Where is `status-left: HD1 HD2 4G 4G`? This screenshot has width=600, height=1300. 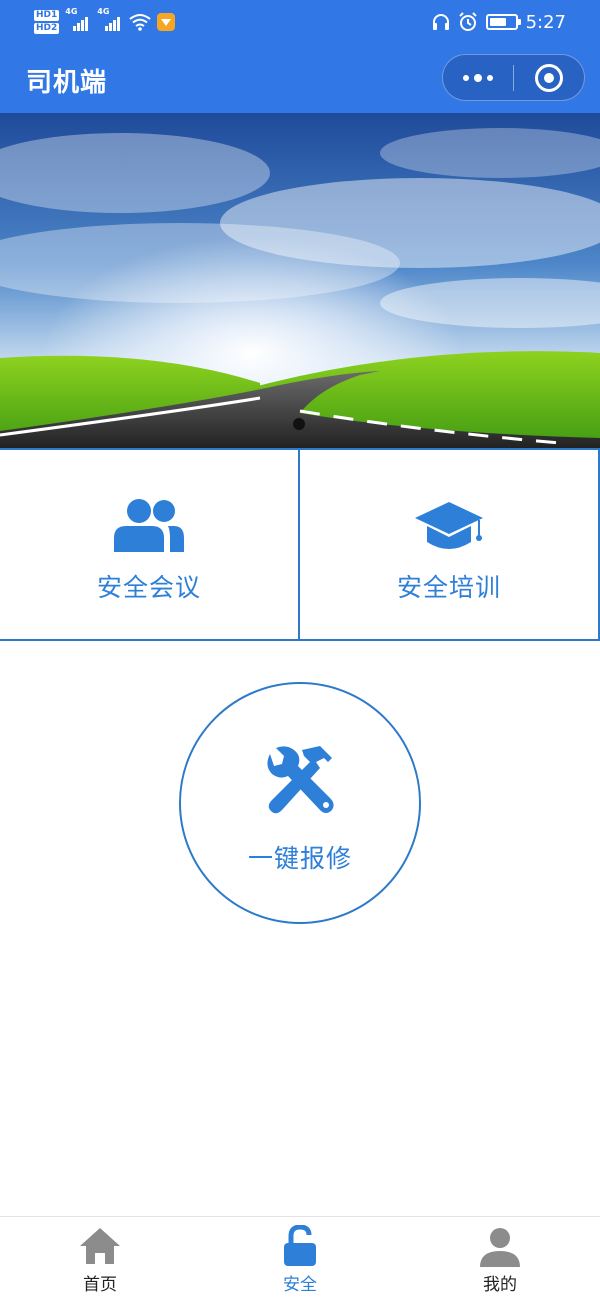 status-left: HD1 HD2 4G 4G is located at coordinates (105, 22).